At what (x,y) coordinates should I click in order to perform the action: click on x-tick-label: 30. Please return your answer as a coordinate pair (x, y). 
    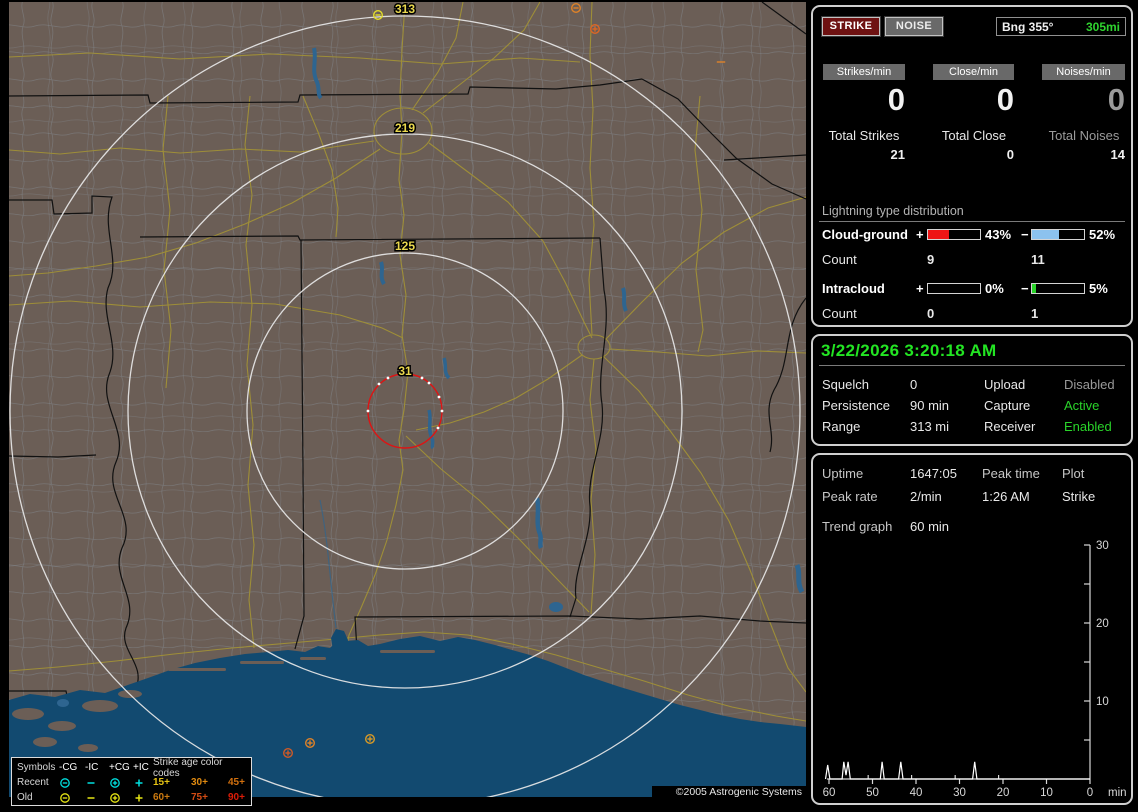
    Looking at the image, I should click on (959, 793).